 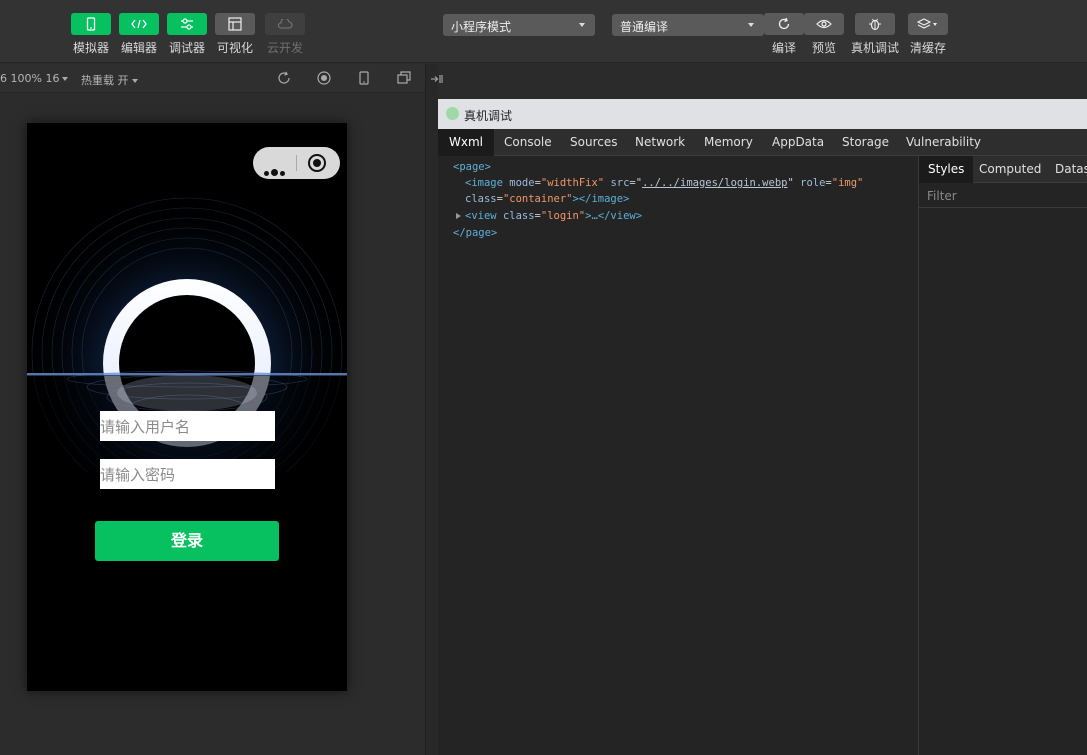 What do you see at coordinates (875, 24) in the screenshot?
I see `bug-icon` at bounding box center [875, 24].